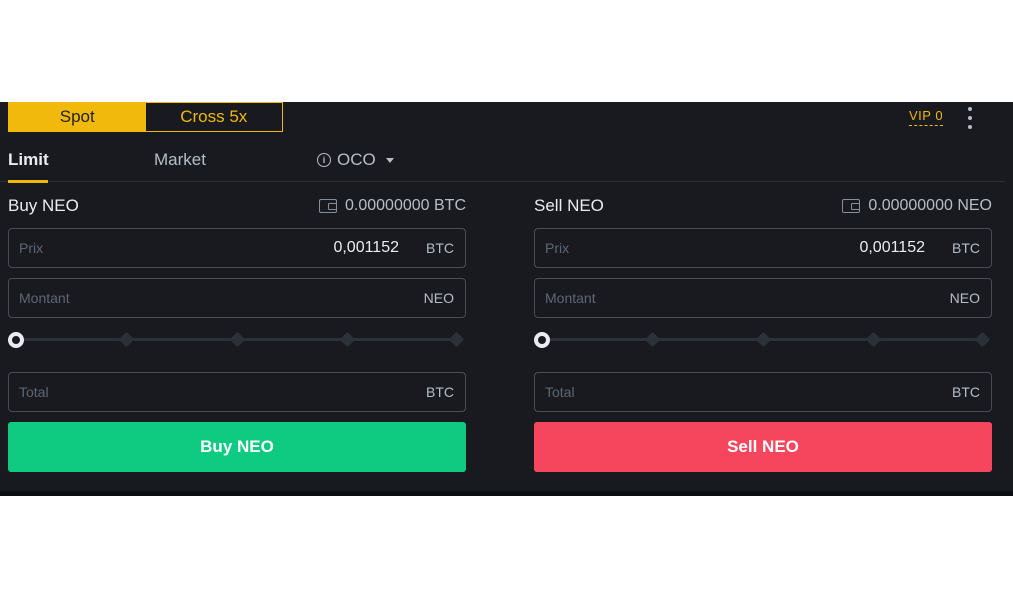  Describe the element at coordinates (180, 160) in the screenshot. I see `tab-market: Market` at that location.